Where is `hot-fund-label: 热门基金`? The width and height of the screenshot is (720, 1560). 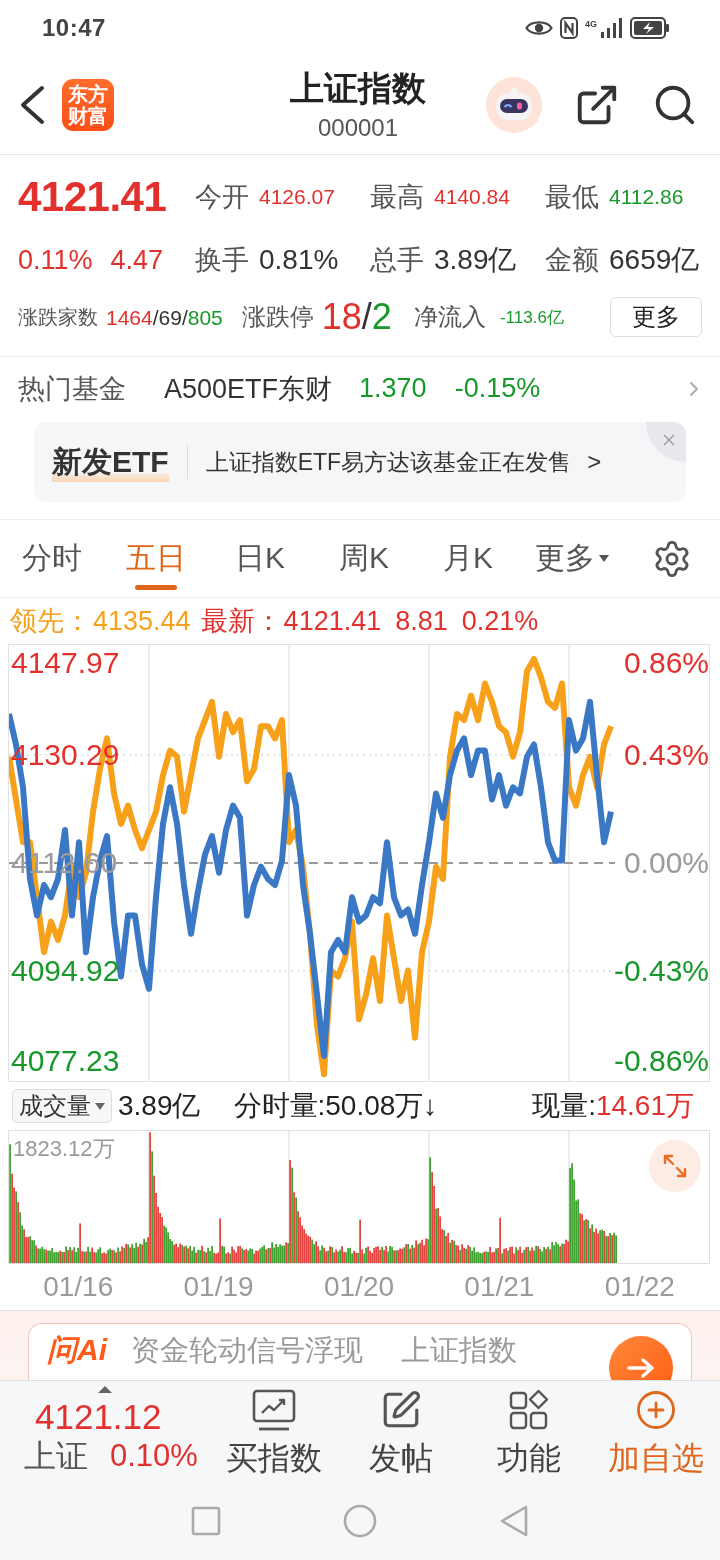
hot-fund-label: 热门基金 is located at coordinates (72, 389).